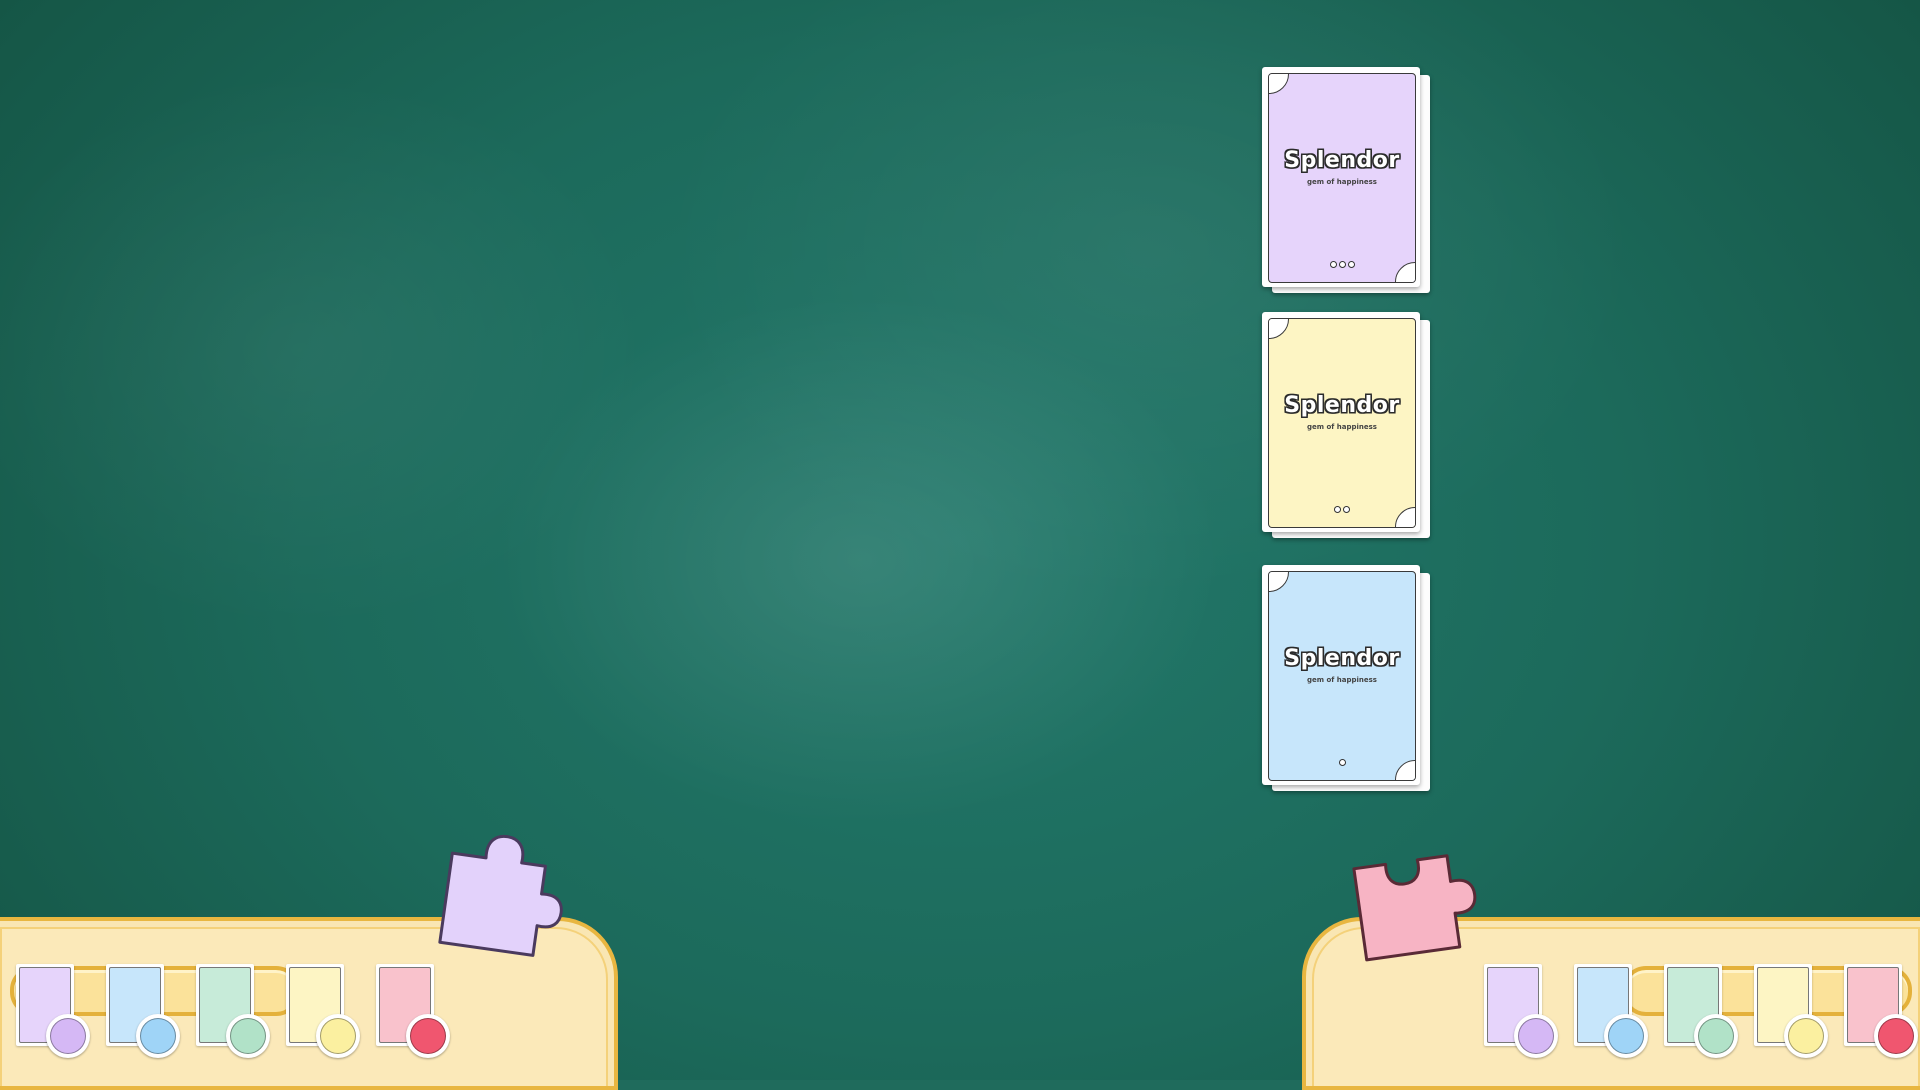 Image resolution: width=1920 pixels, height=1090 pixels. I want to click on deck-tier-1: Splendor gem of happiness, so click(1347, 678).